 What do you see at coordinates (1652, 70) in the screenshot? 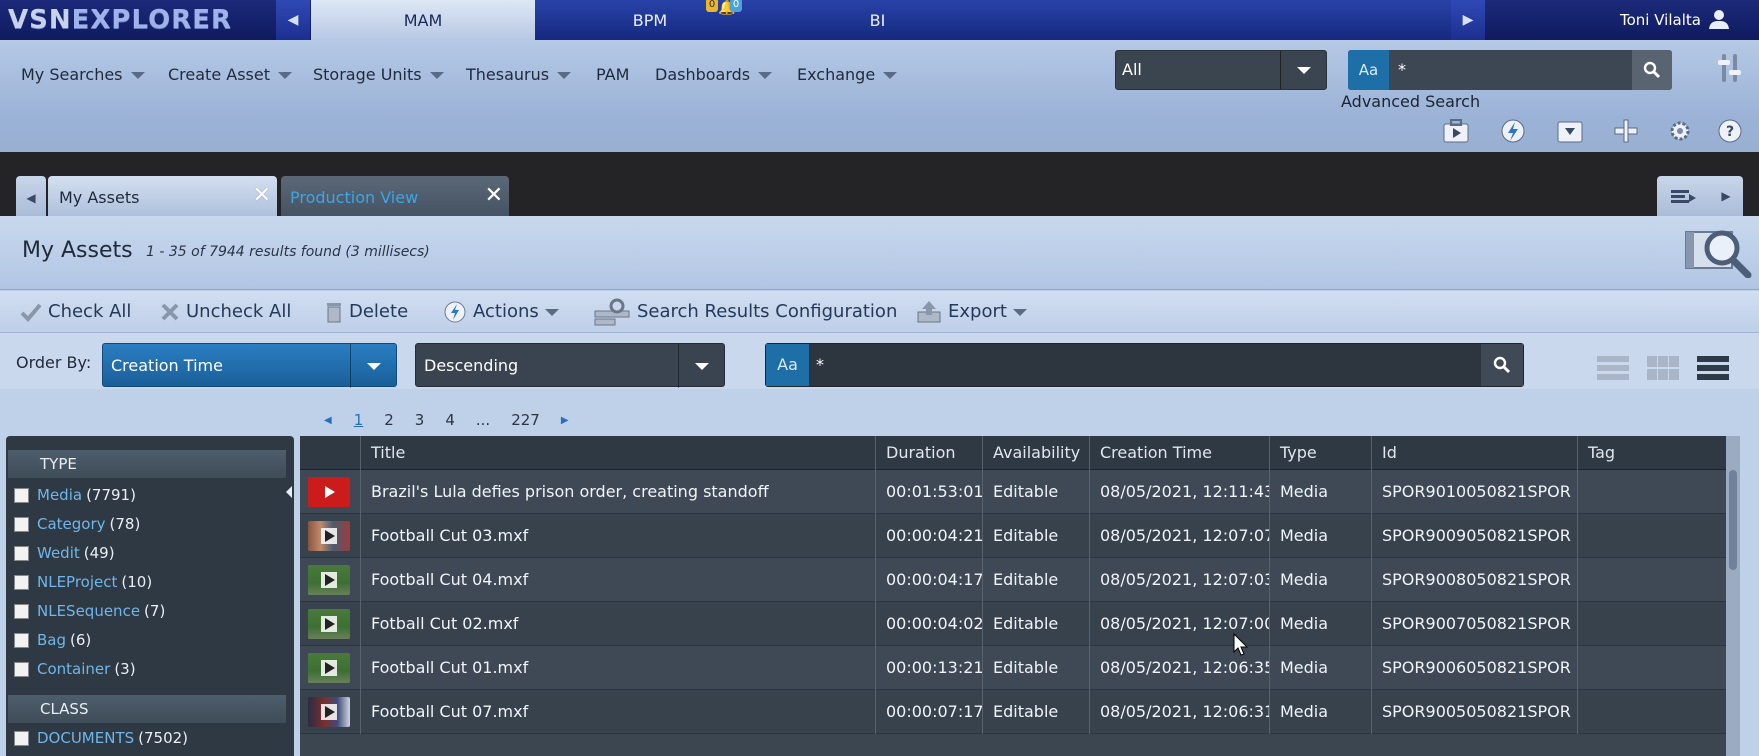
I see `global-search-button` at bounding box center [1652, 70].